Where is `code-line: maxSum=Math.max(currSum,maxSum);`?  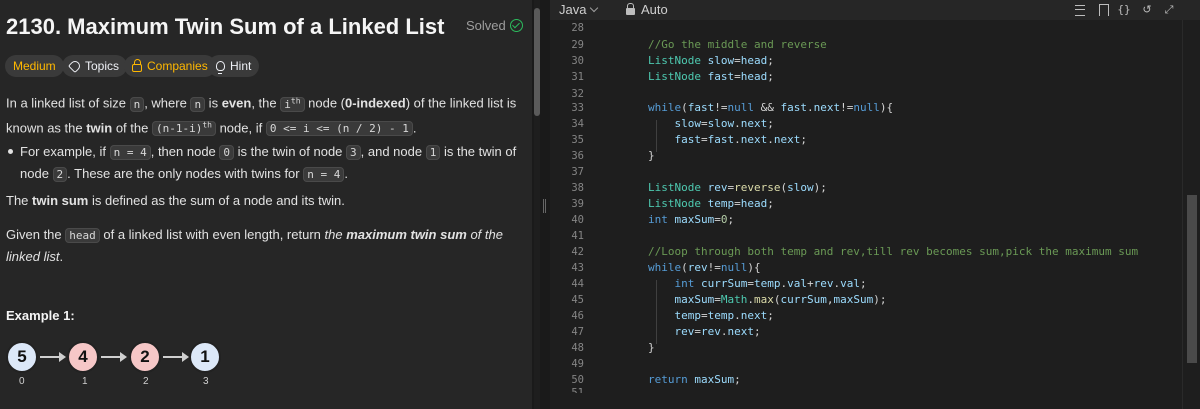 code-line: maxSum=Math.max(currSum,maxSum); is located at coordinates (780, 299).